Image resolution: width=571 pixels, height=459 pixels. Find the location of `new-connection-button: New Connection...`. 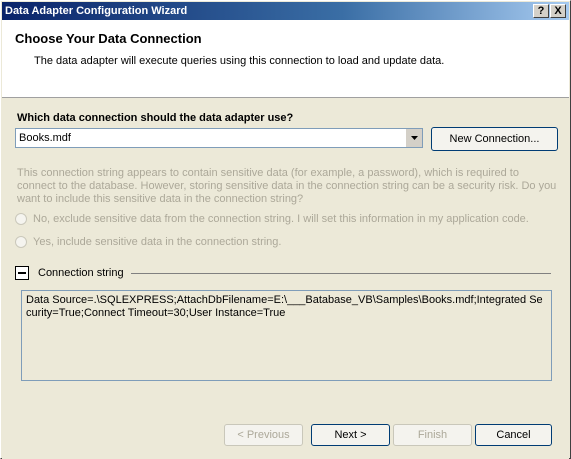

new-connection-button: New Connection... is located at coordinates (494, 139).